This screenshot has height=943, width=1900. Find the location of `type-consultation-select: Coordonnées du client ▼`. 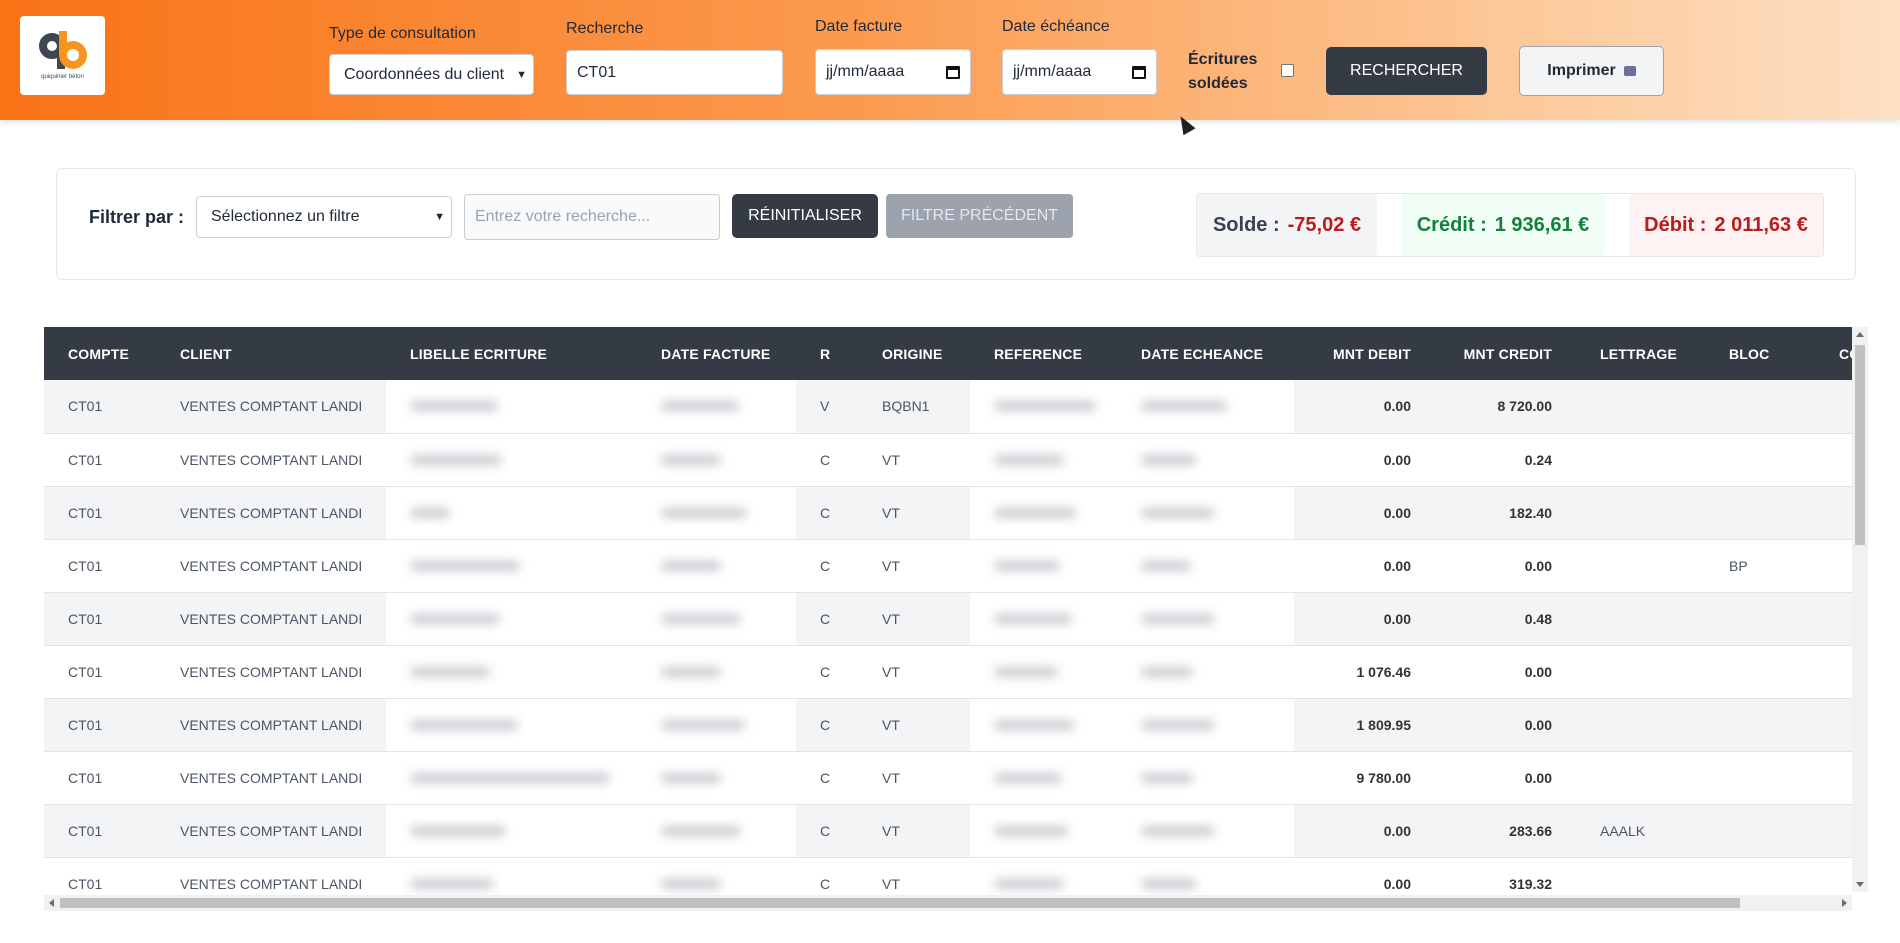

type-consultation-select: Coordonnées du client ▼ is located at coordinates (431, 74).